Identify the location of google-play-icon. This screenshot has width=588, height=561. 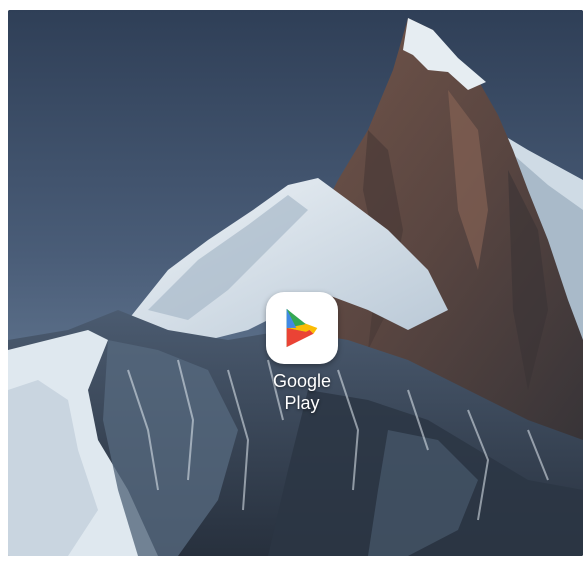
(302, 328).